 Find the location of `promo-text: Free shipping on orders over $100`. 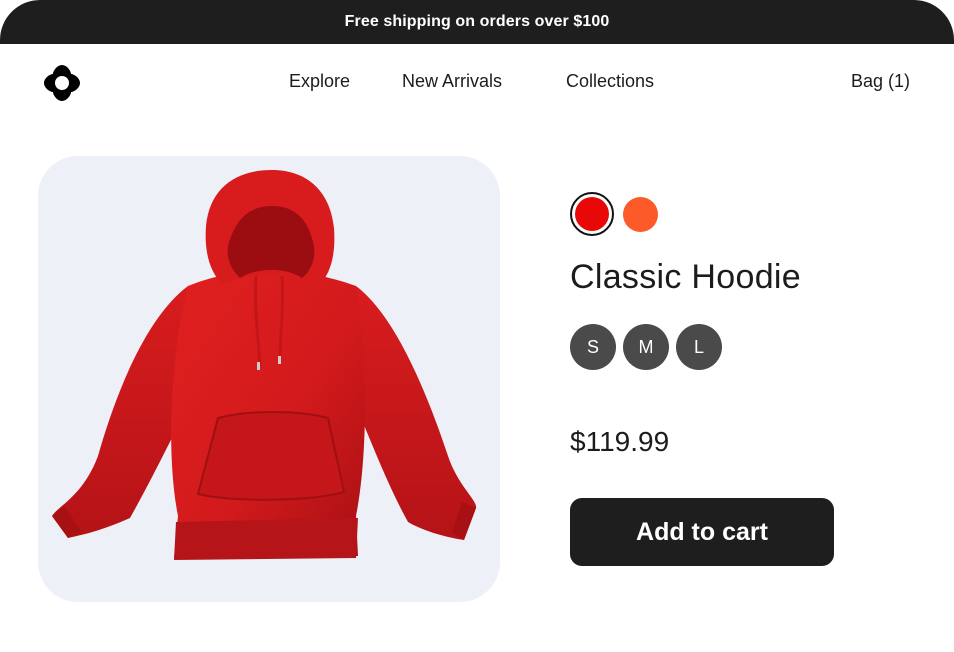

promo-text: Free shipping on orders over $100 is located at coordinates (477, 21).